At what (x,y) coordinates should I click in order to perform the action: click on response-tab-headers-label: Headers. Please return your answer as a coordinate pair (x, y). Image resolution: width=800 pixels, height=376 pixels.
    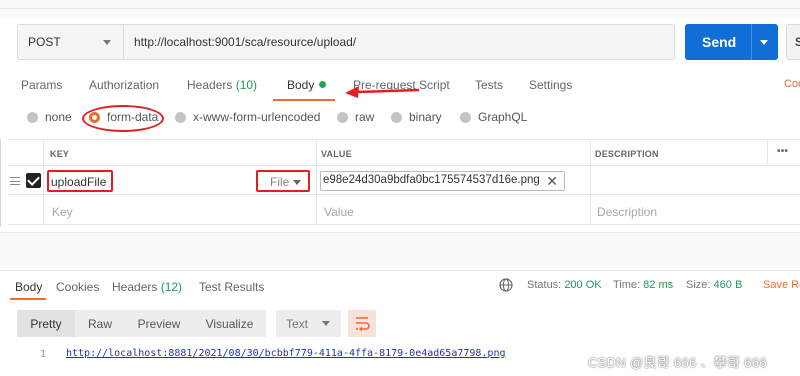
    Looking at the image, I should click on (135, 287).